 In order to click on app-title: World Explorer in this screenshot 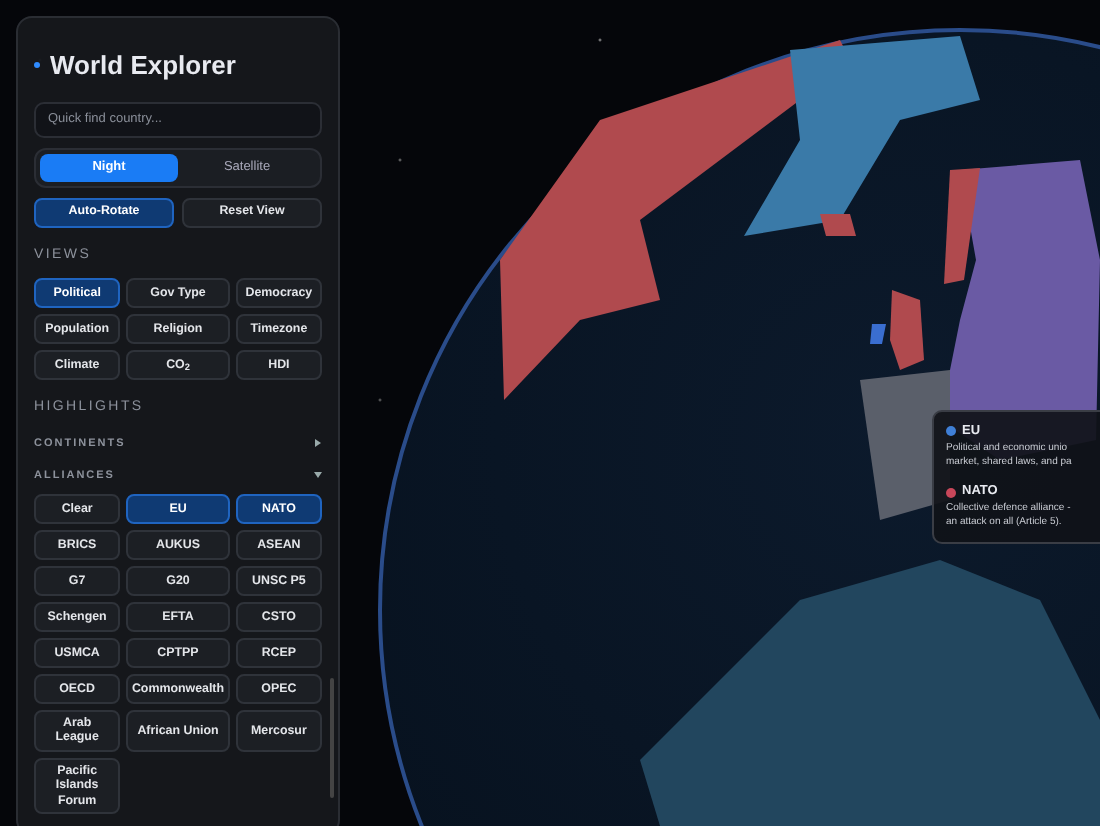, I will do `click(143, 66)`.